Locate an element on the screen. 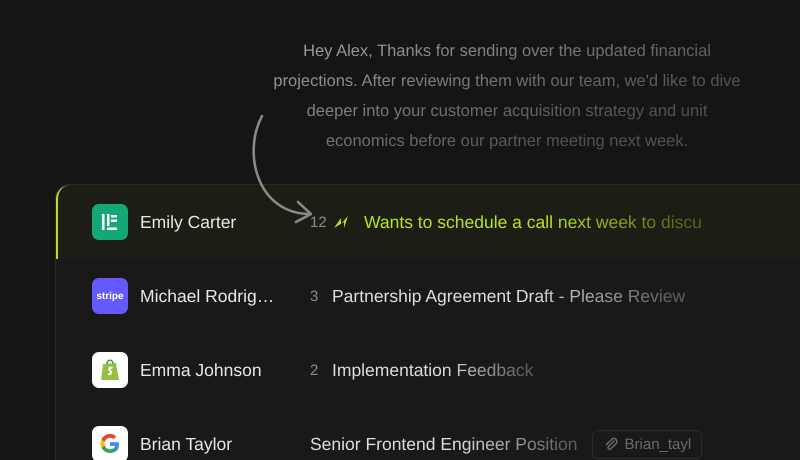  company-logo is located at coordinates (110, 222).